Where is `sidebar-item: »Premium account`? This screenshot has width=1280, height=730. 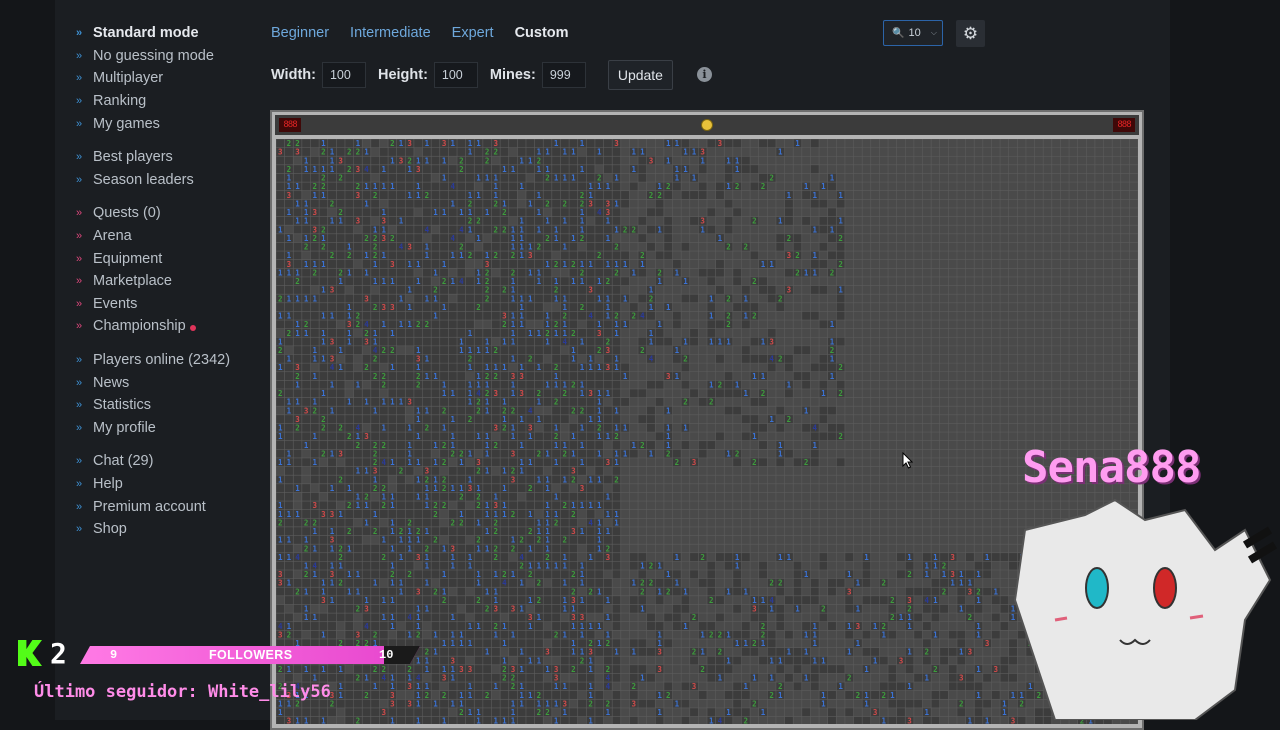
sidebar-item: »Premium account is located at coordinates (158, 506).